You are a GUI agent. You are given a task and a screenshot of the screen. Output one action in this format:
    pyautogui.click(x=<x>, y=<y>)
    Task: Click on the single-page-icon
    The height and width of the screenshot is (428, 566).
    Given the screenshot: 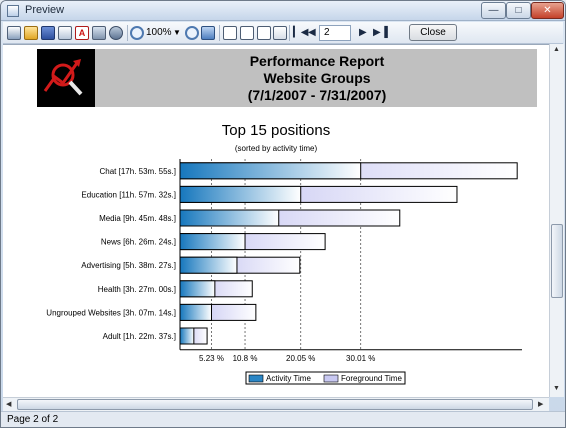 What is the action you would take?
    pyautogui.click(x=230, y=33)
    